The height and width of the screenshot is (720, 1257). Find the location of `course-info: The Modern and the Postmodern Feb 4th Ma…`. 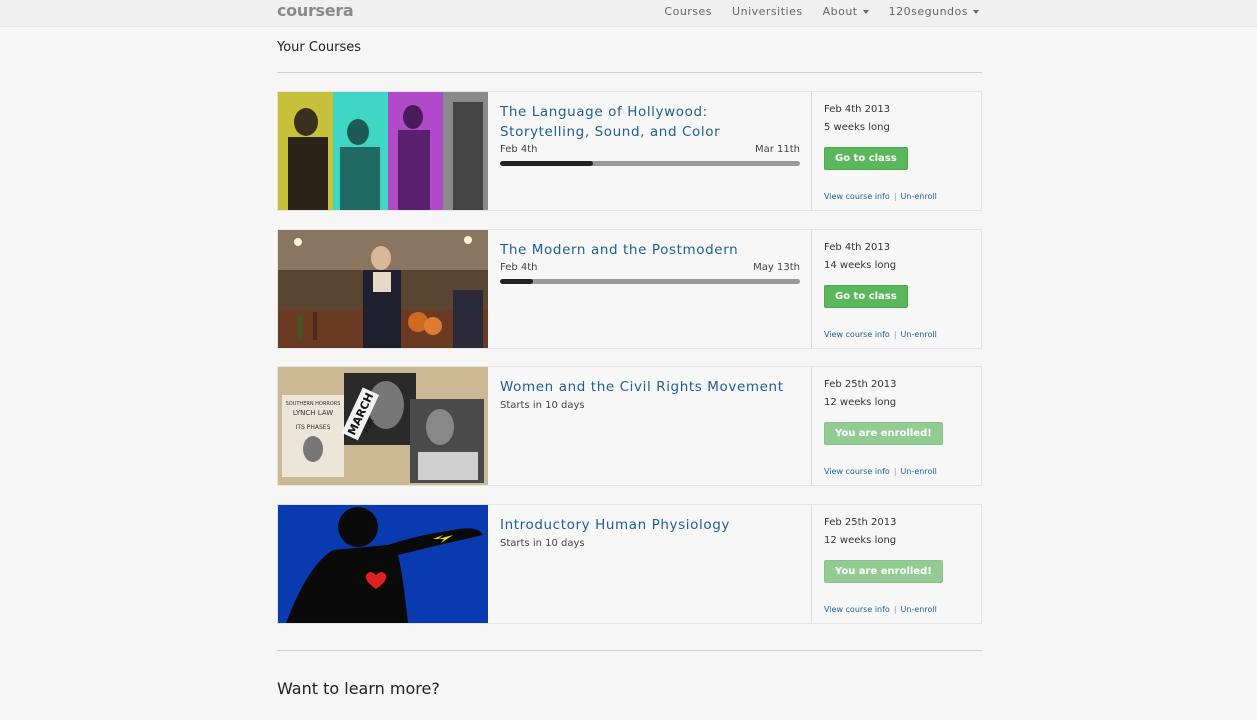

course-info: The Modern and the Postmodern Feb 4th Ma… is located at coordinates (650, 262).